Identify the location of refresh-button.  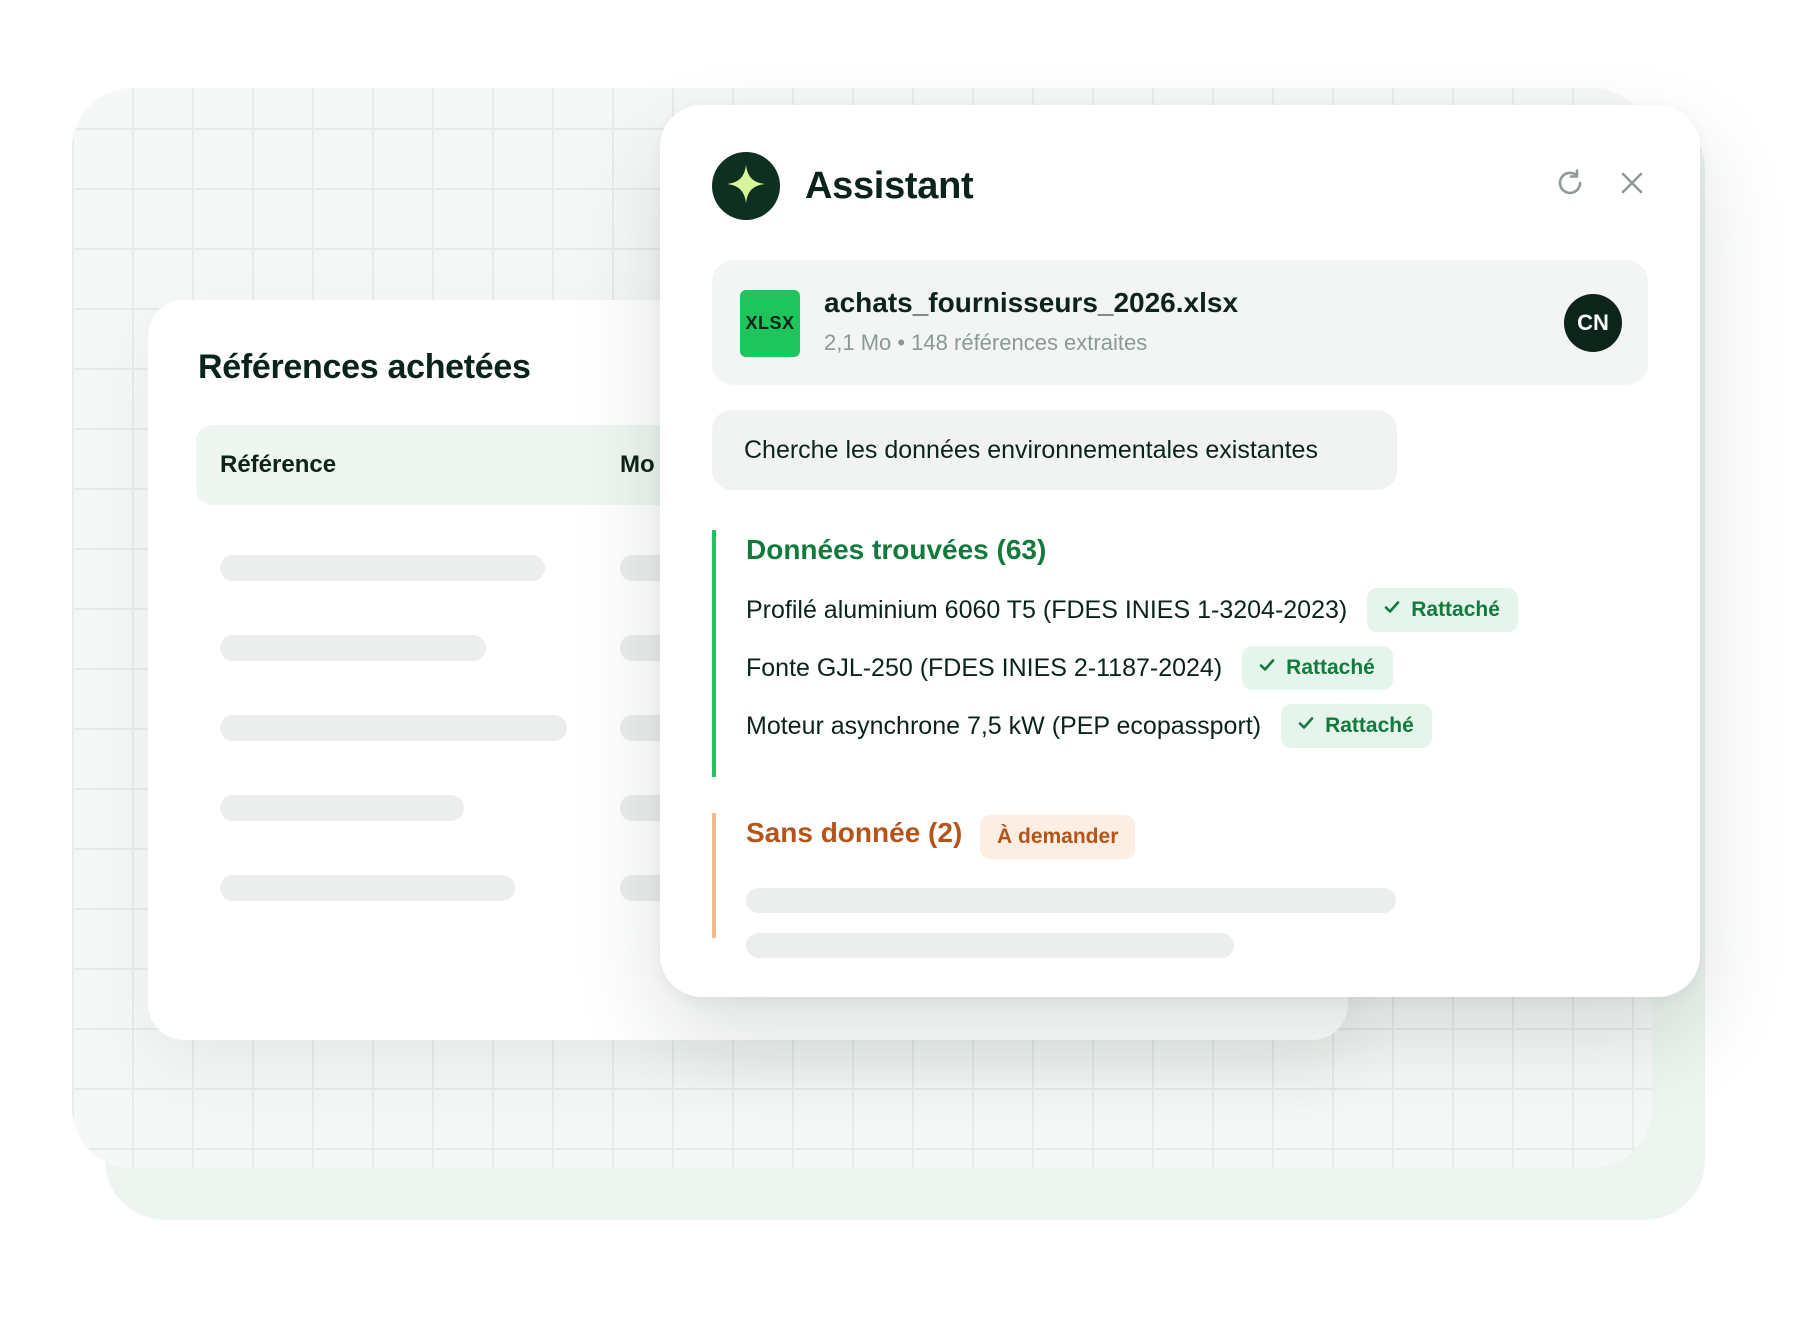
(1570, 185).